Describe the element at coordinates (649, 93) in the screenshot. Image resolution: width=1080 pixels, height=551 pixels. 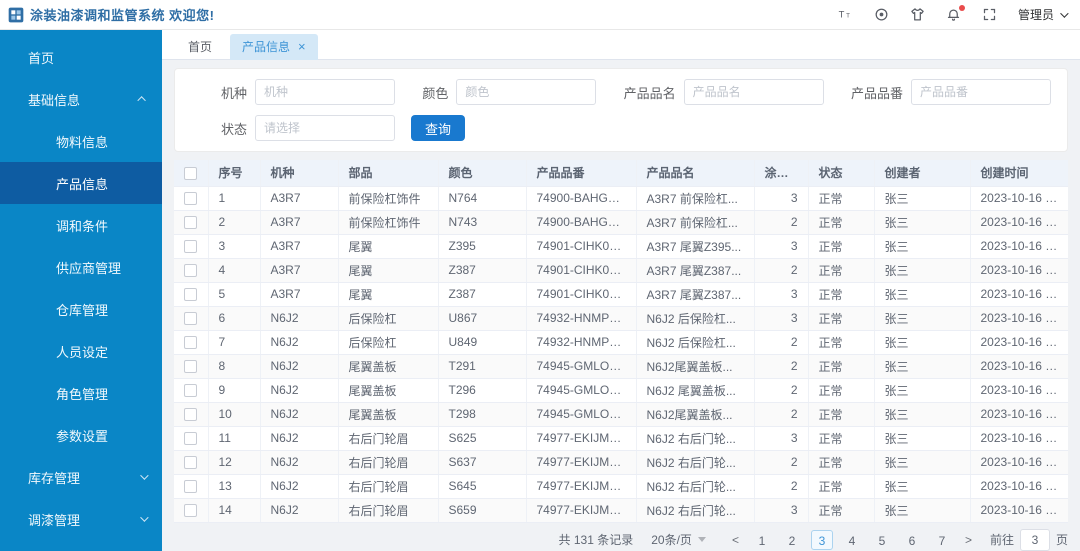
I see `product-name-label: 产品品名` at that location.